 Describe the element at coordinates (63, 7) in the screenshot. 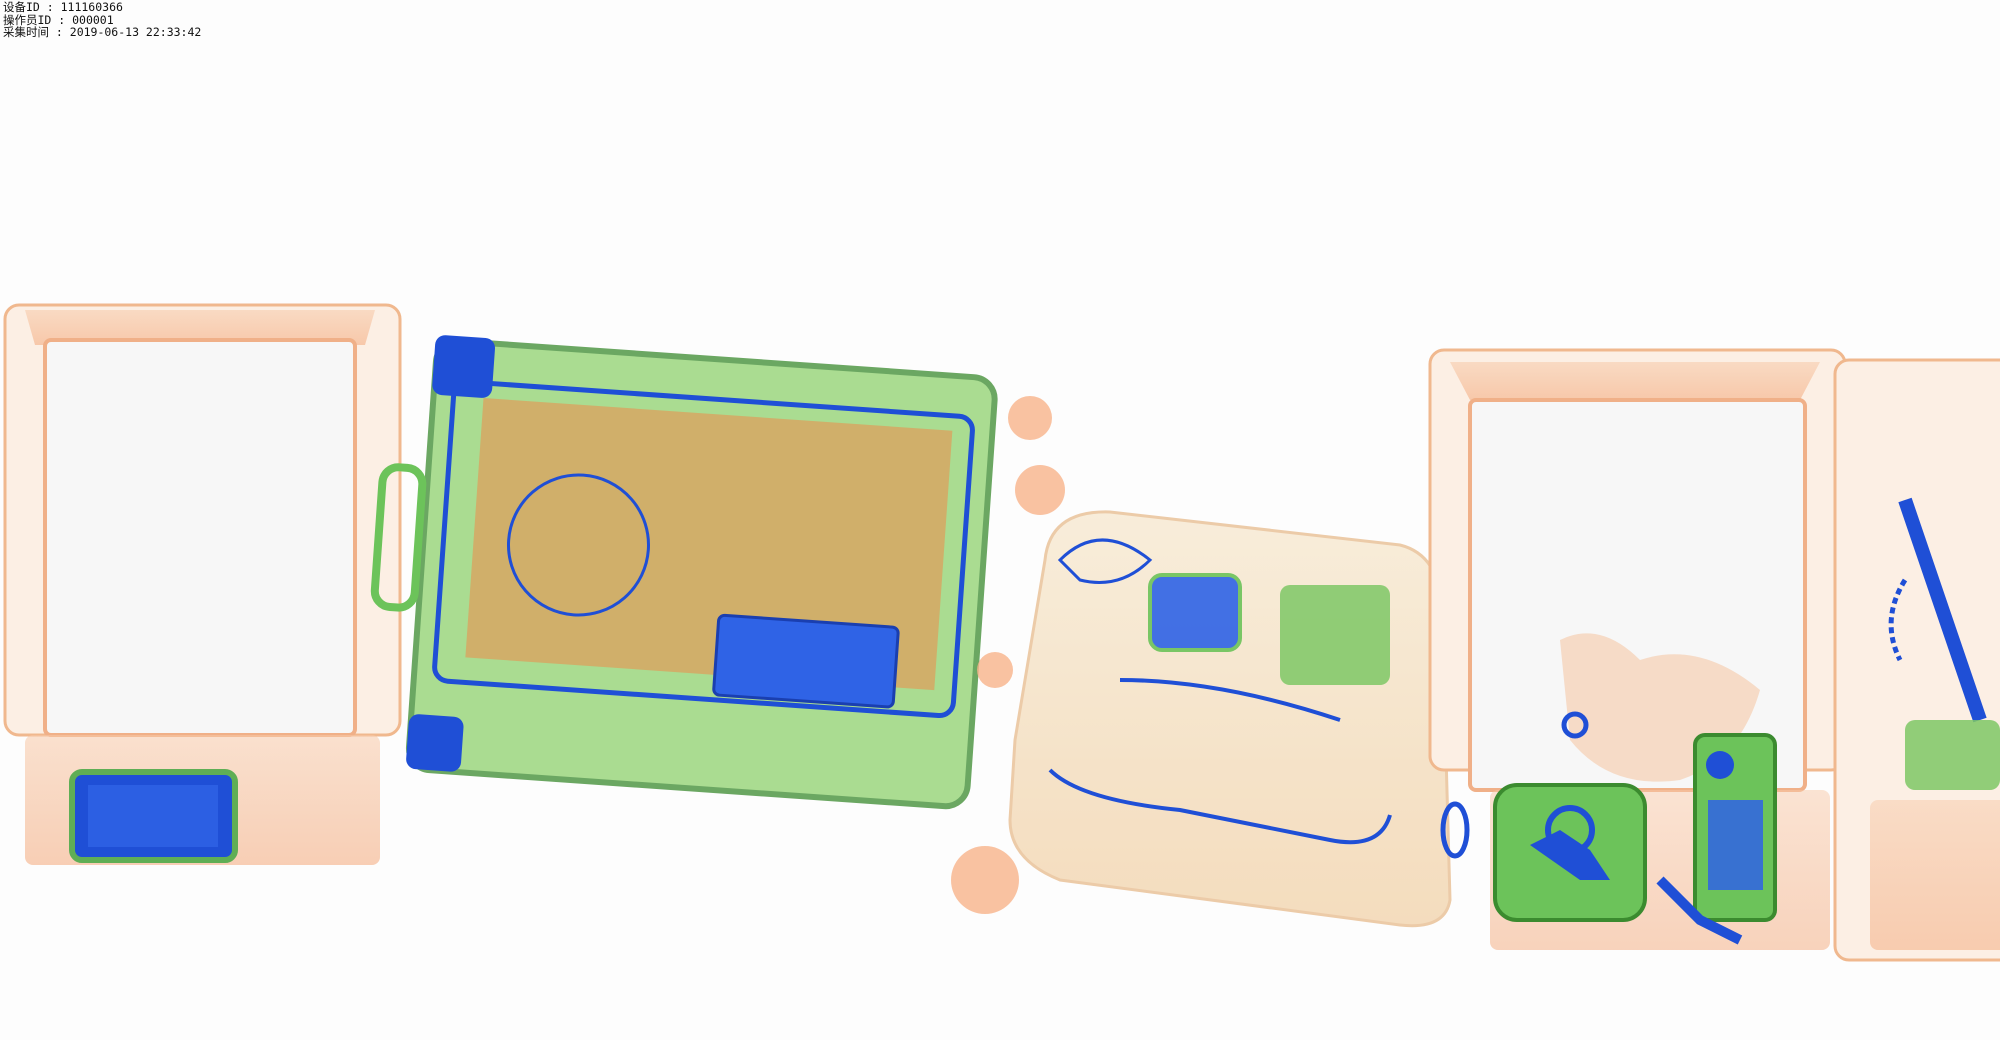

I see `device-id-text: 设备ID : 111160366` at that location.